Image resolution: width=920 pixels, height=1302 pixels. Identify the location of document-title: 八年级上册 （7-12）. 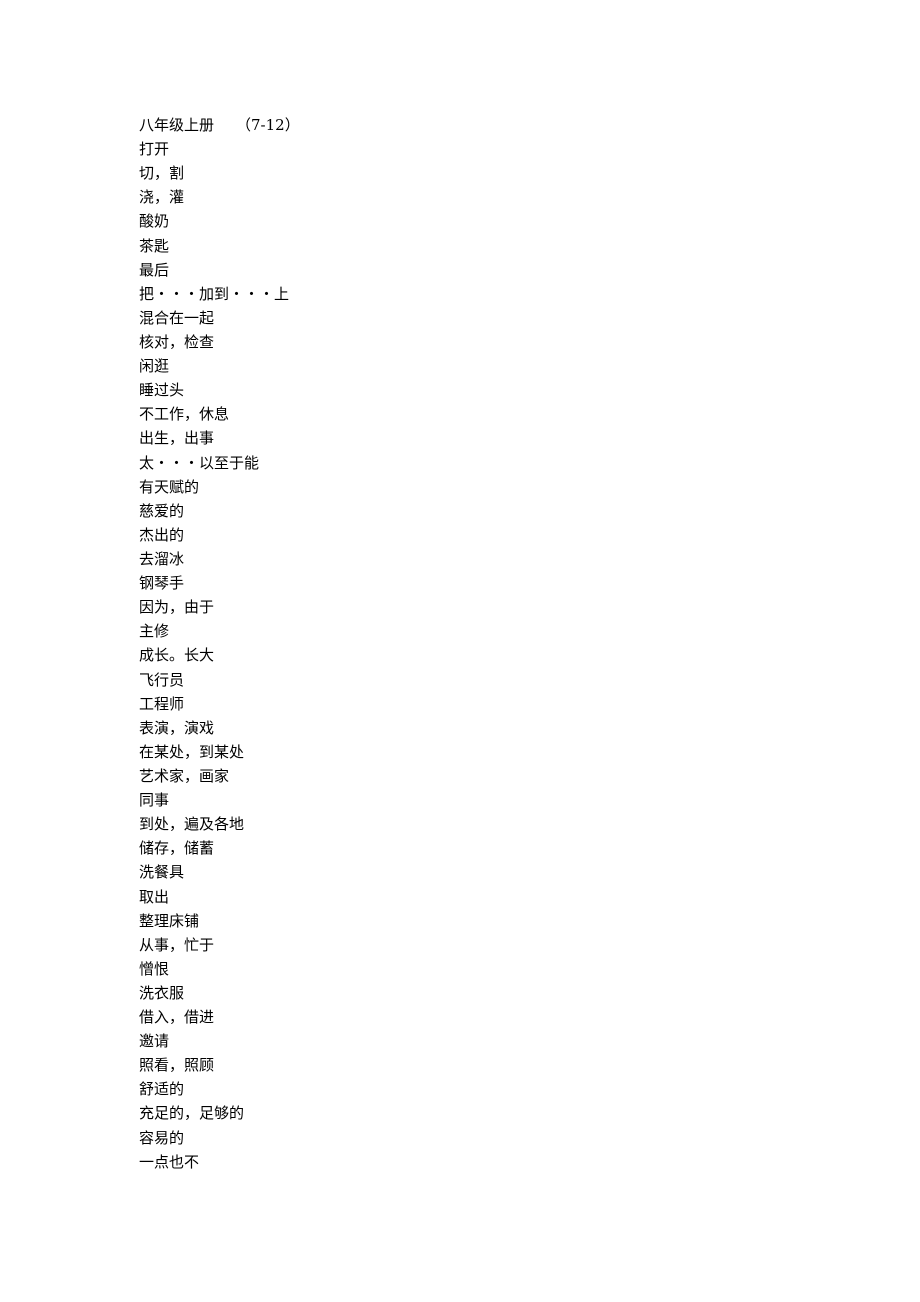
(489, 125).